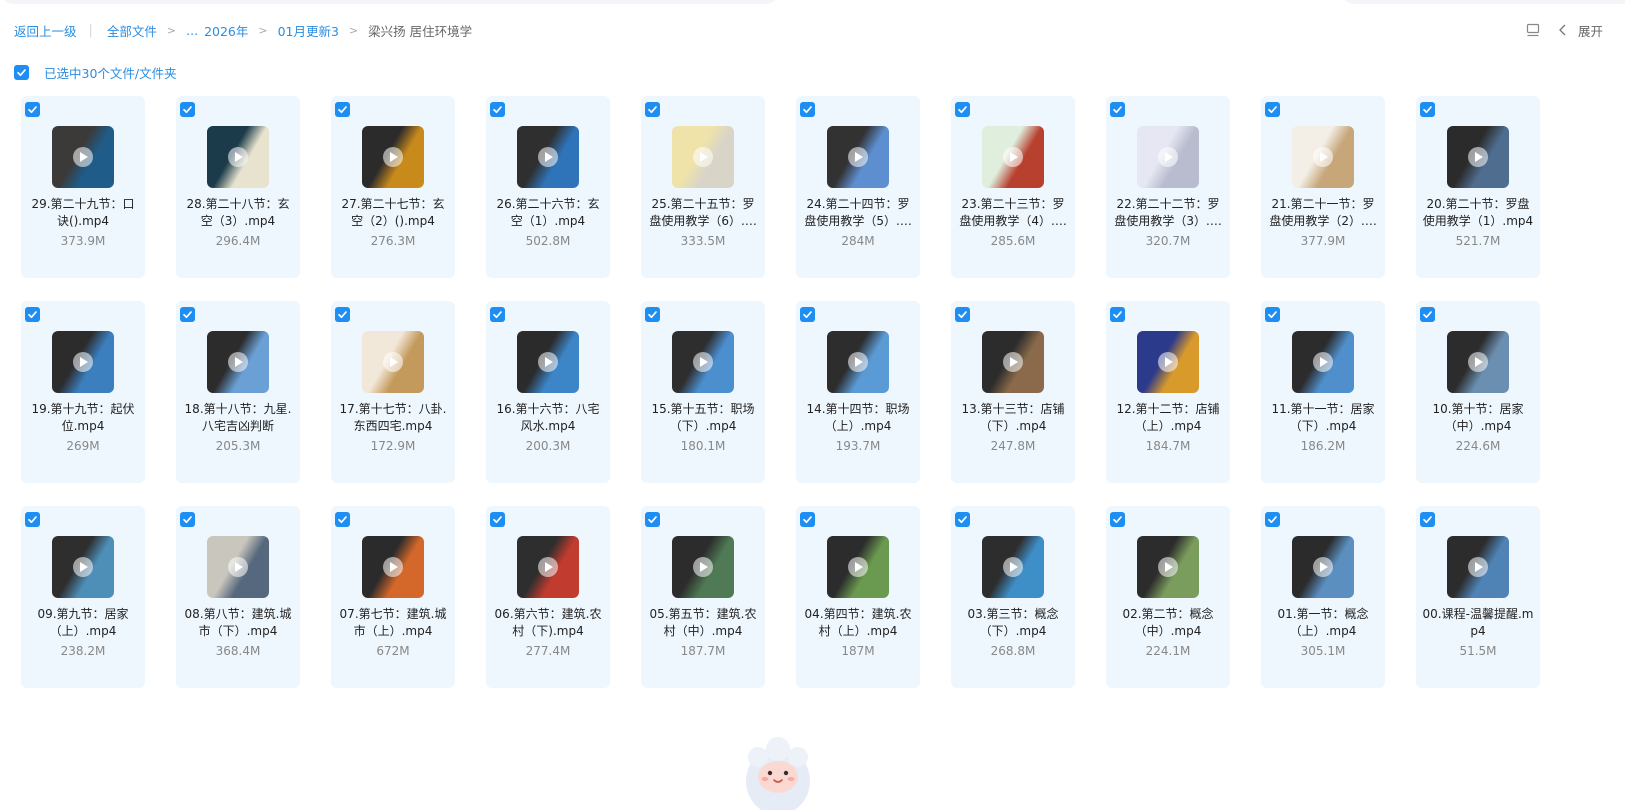 The image size is (1625, 810). What do you see at coordinates (858, 418) in the screenshot?
I see `file-name: 14.第十四节：职场（上）.mp4` at bounding box center [858, 418].